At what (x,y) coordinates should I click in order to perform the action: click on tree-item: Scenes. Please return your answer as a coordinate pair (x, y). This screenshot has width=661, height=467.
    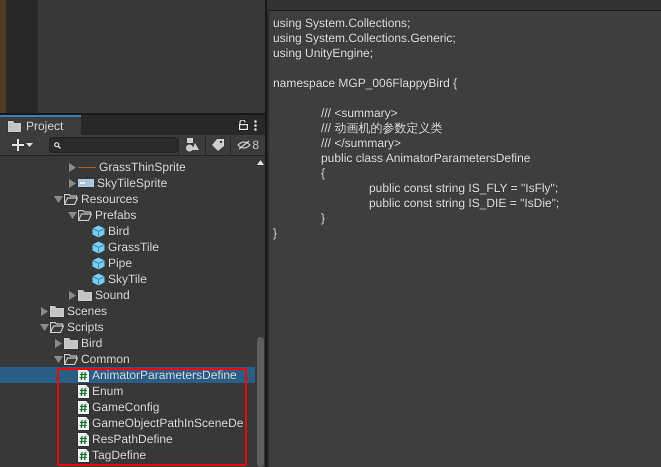
    Looking at the image, I should click on (127, 311).